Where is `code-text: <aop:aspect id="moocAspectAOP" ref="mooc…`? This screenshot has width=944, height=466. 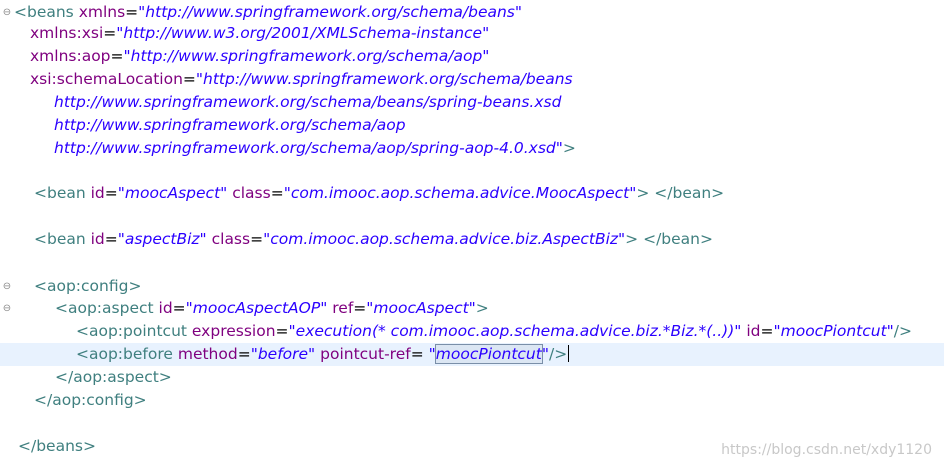
code-text: <aop:aspect id="moocAspectAOP" ref="mooc… is located at coordinates (272, 308).